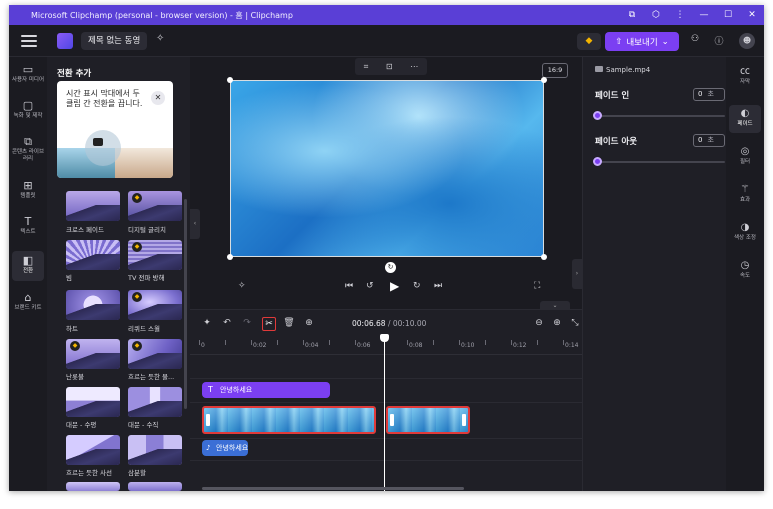 The height and width of the screenshot is (509, 773). Describe the element at coordinates (745, 272) in the screenshot. I see `rail-item-speed: ◷ 속도` at that location.